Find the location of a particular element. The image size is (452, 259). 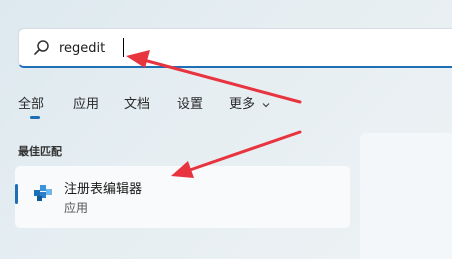

selected-tab-indicator is located at coordinates (35, 117).